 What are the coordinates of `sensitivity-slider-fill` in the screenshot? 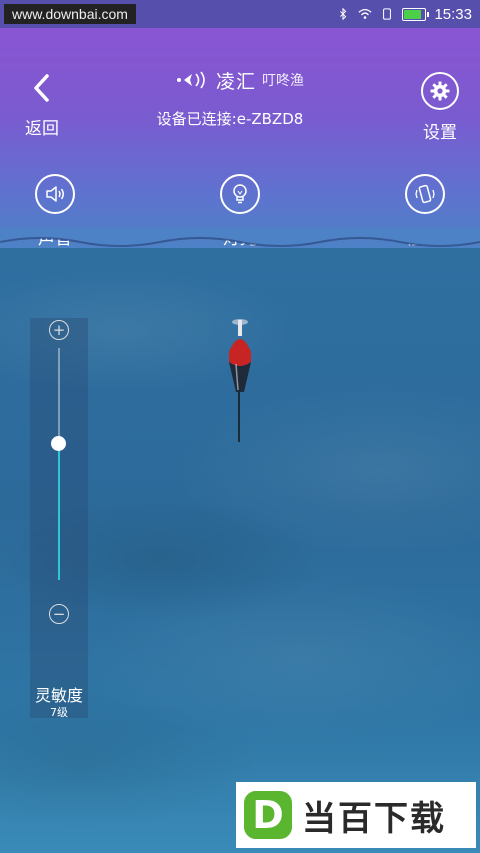 It's located at (59, 511).